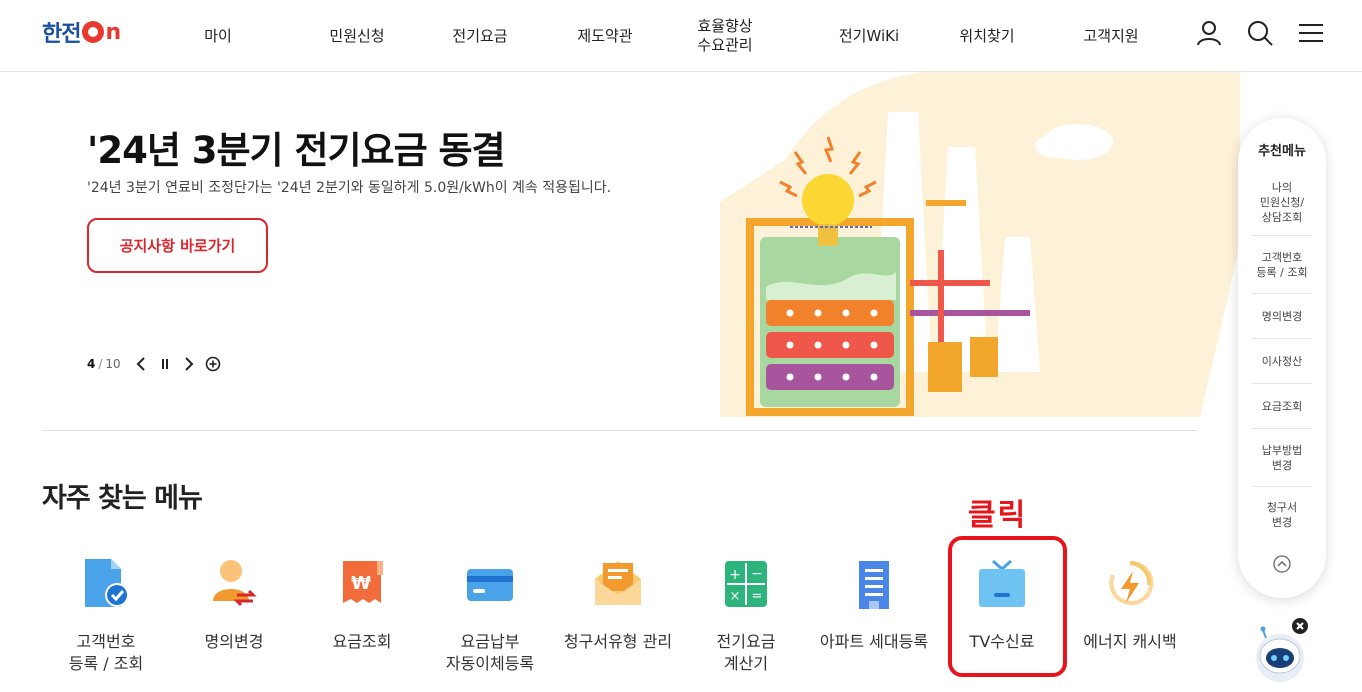 This screenshot has width=1362, height=692. I want to click on fav-label: 전기요금 계산기, so click(746, 652).